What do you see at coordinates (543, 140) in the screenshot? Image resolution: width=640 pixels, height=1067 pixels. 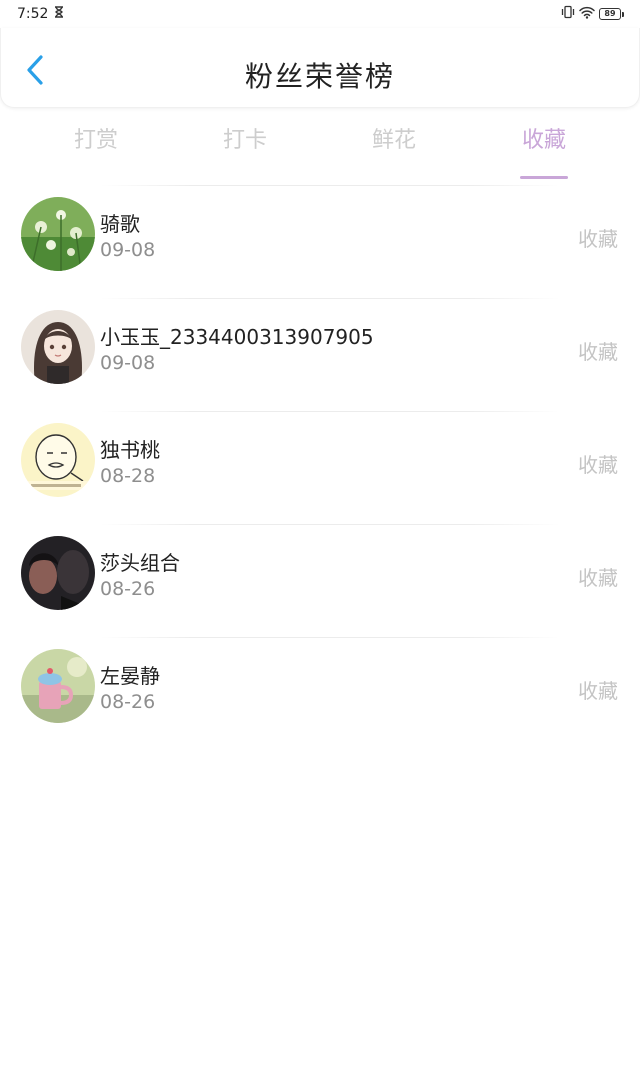 I see `tab-favorites-label: 收藏` at bounding box center [543, 140].